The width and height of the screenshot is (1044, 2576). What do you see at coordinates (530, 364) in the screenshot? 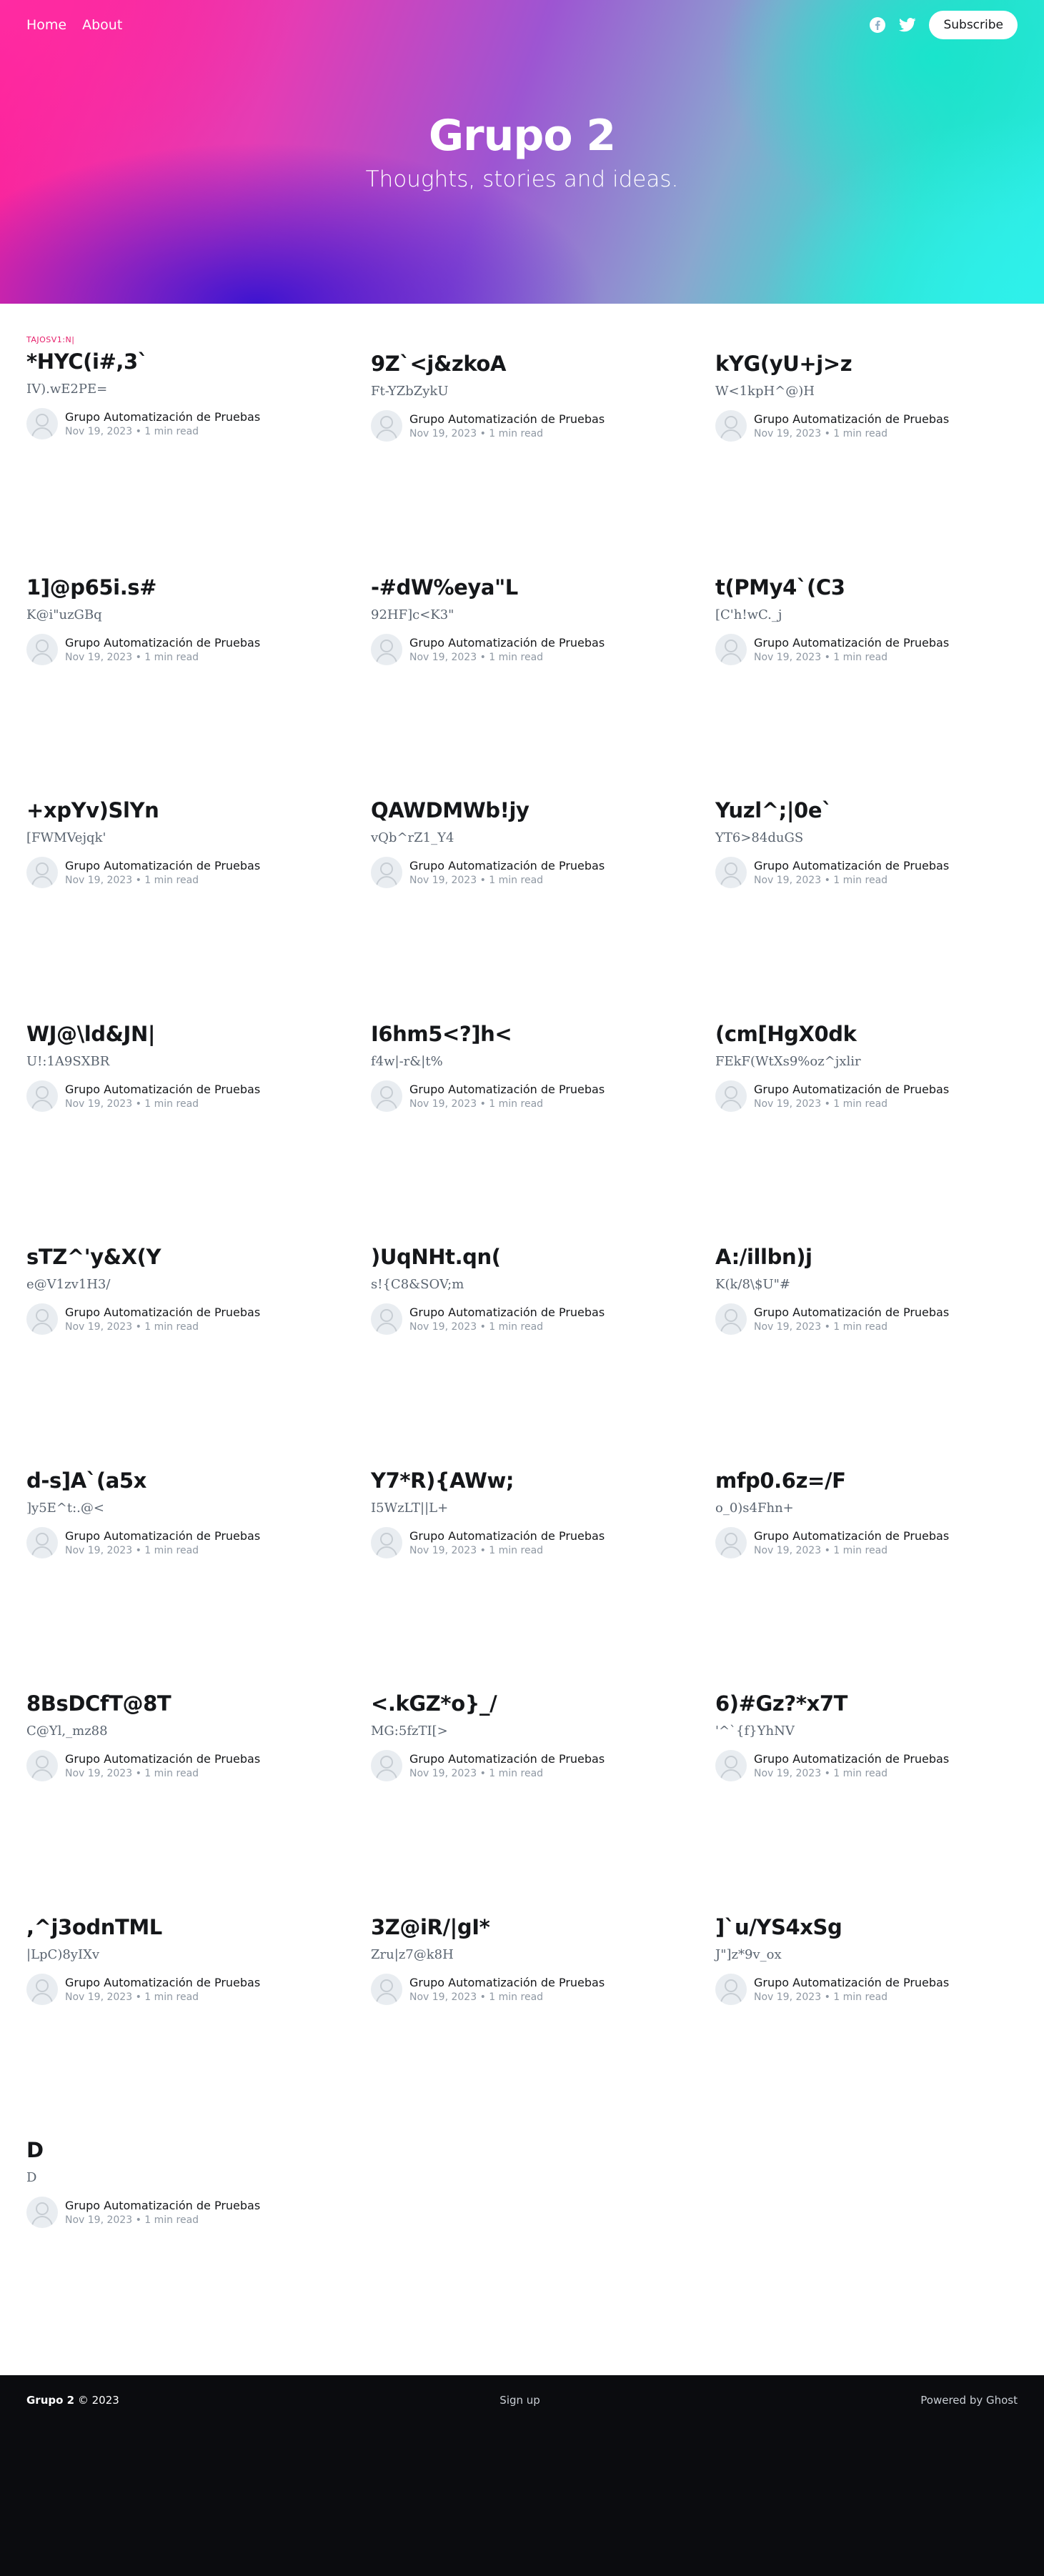
I see `post-title: 9Z`<j&zkoA` at bounding box center [530, 364].